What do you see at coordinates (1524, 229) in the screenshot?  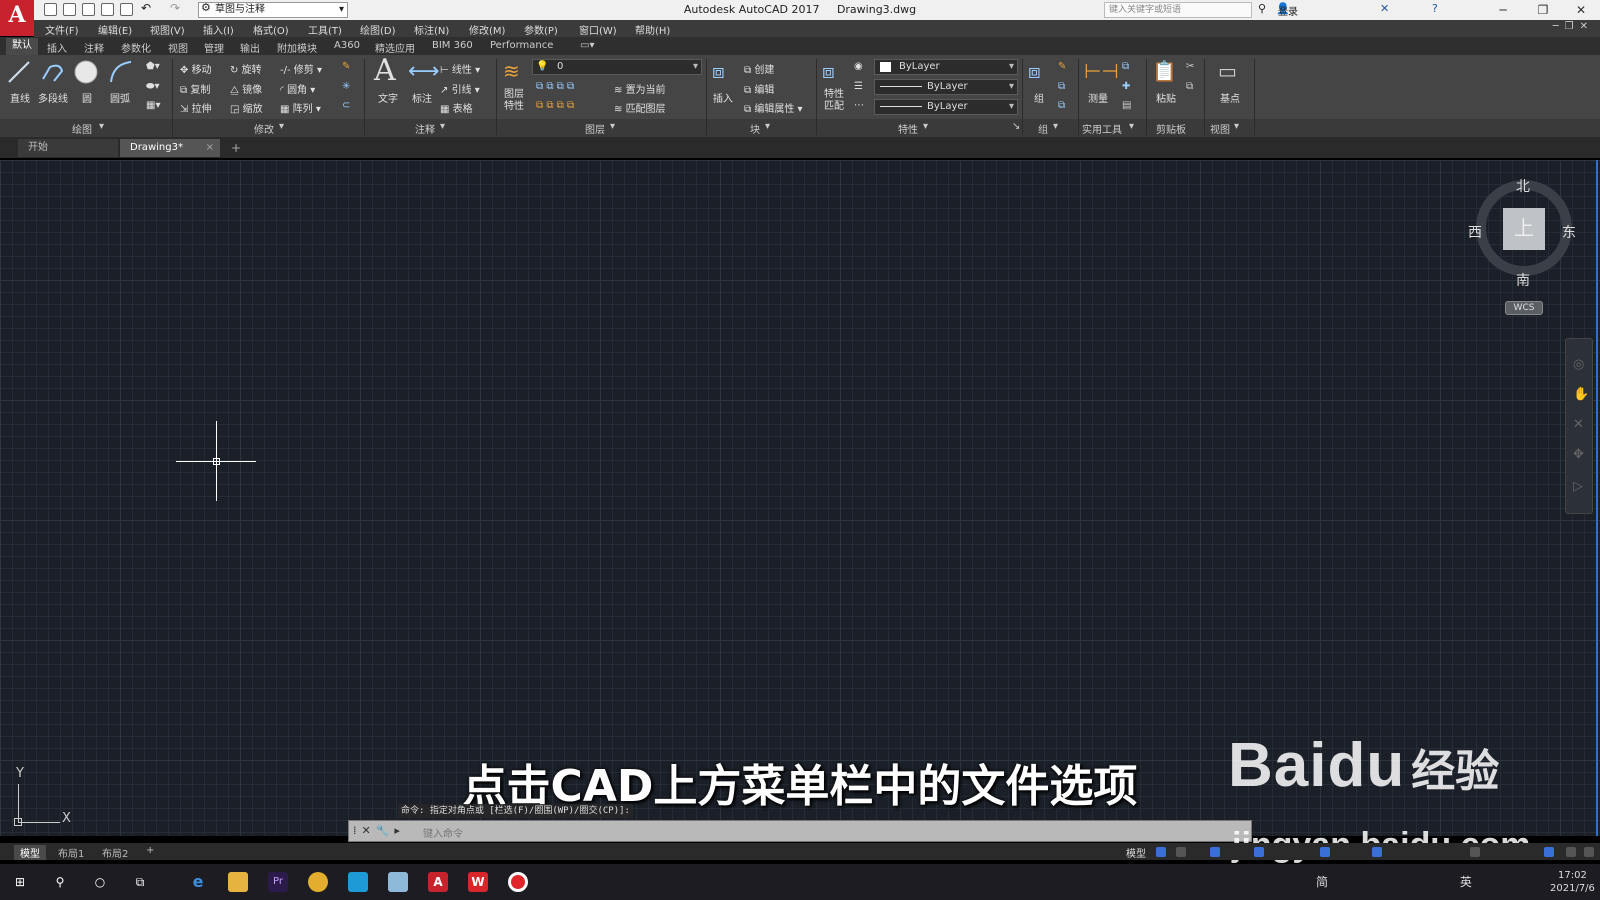 I see `viewcube-top-face: 上` at bounding box center [1524, 229].